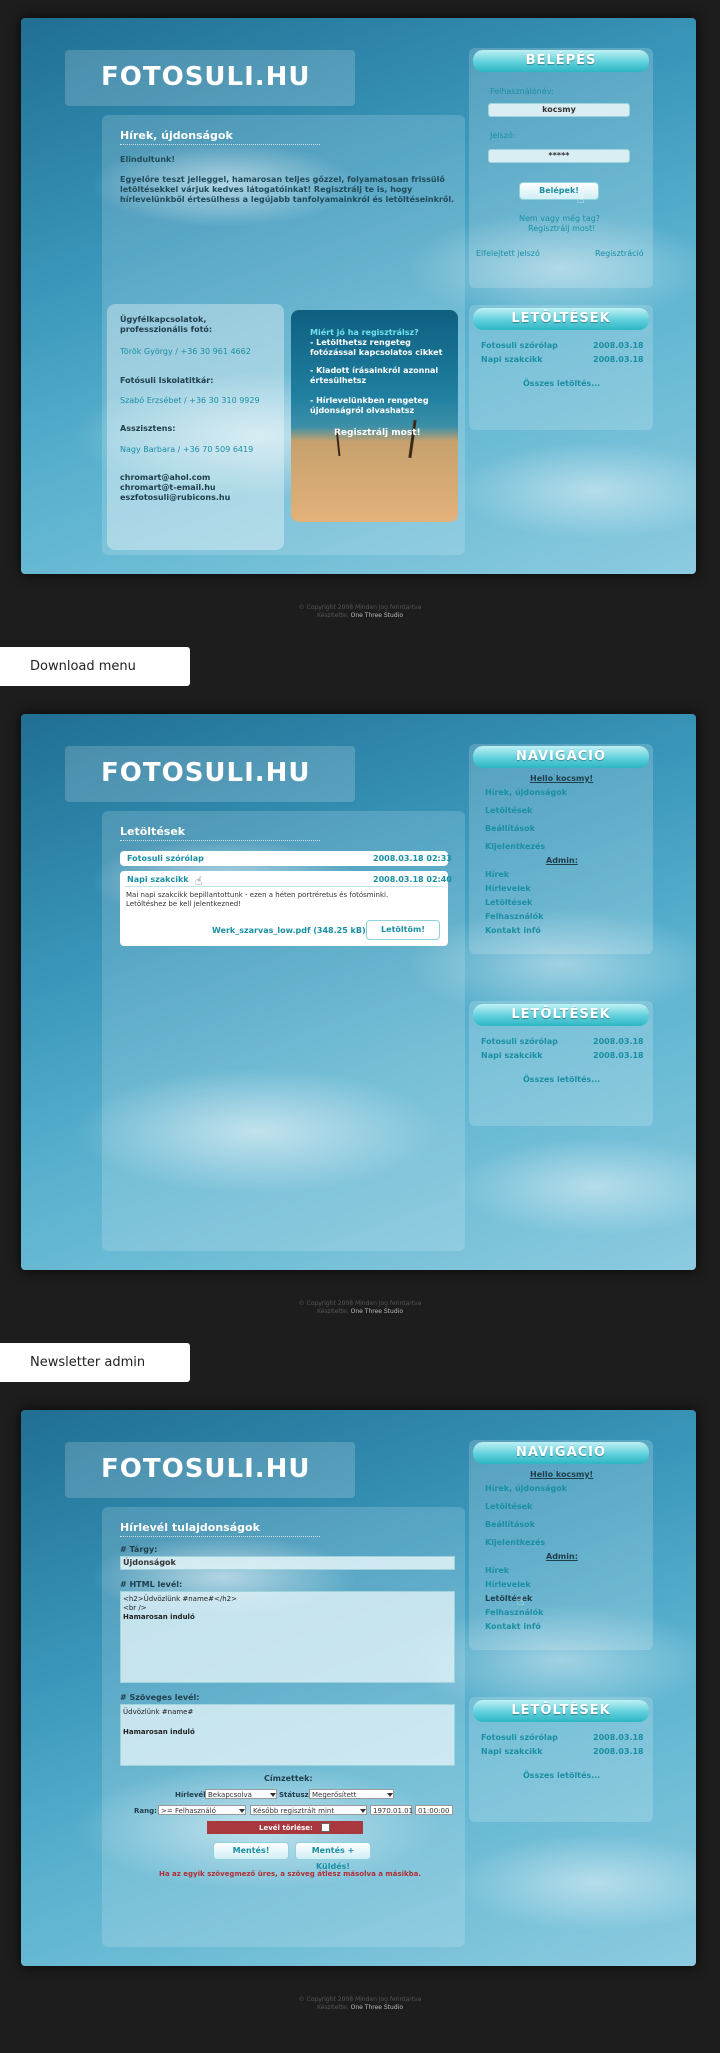 The width and height of the screenshot is (720, 2053). Describe the element at coordinates (618, 359) in the screenshot. I see `download-item-2-date: 2008.03.18` at that location.